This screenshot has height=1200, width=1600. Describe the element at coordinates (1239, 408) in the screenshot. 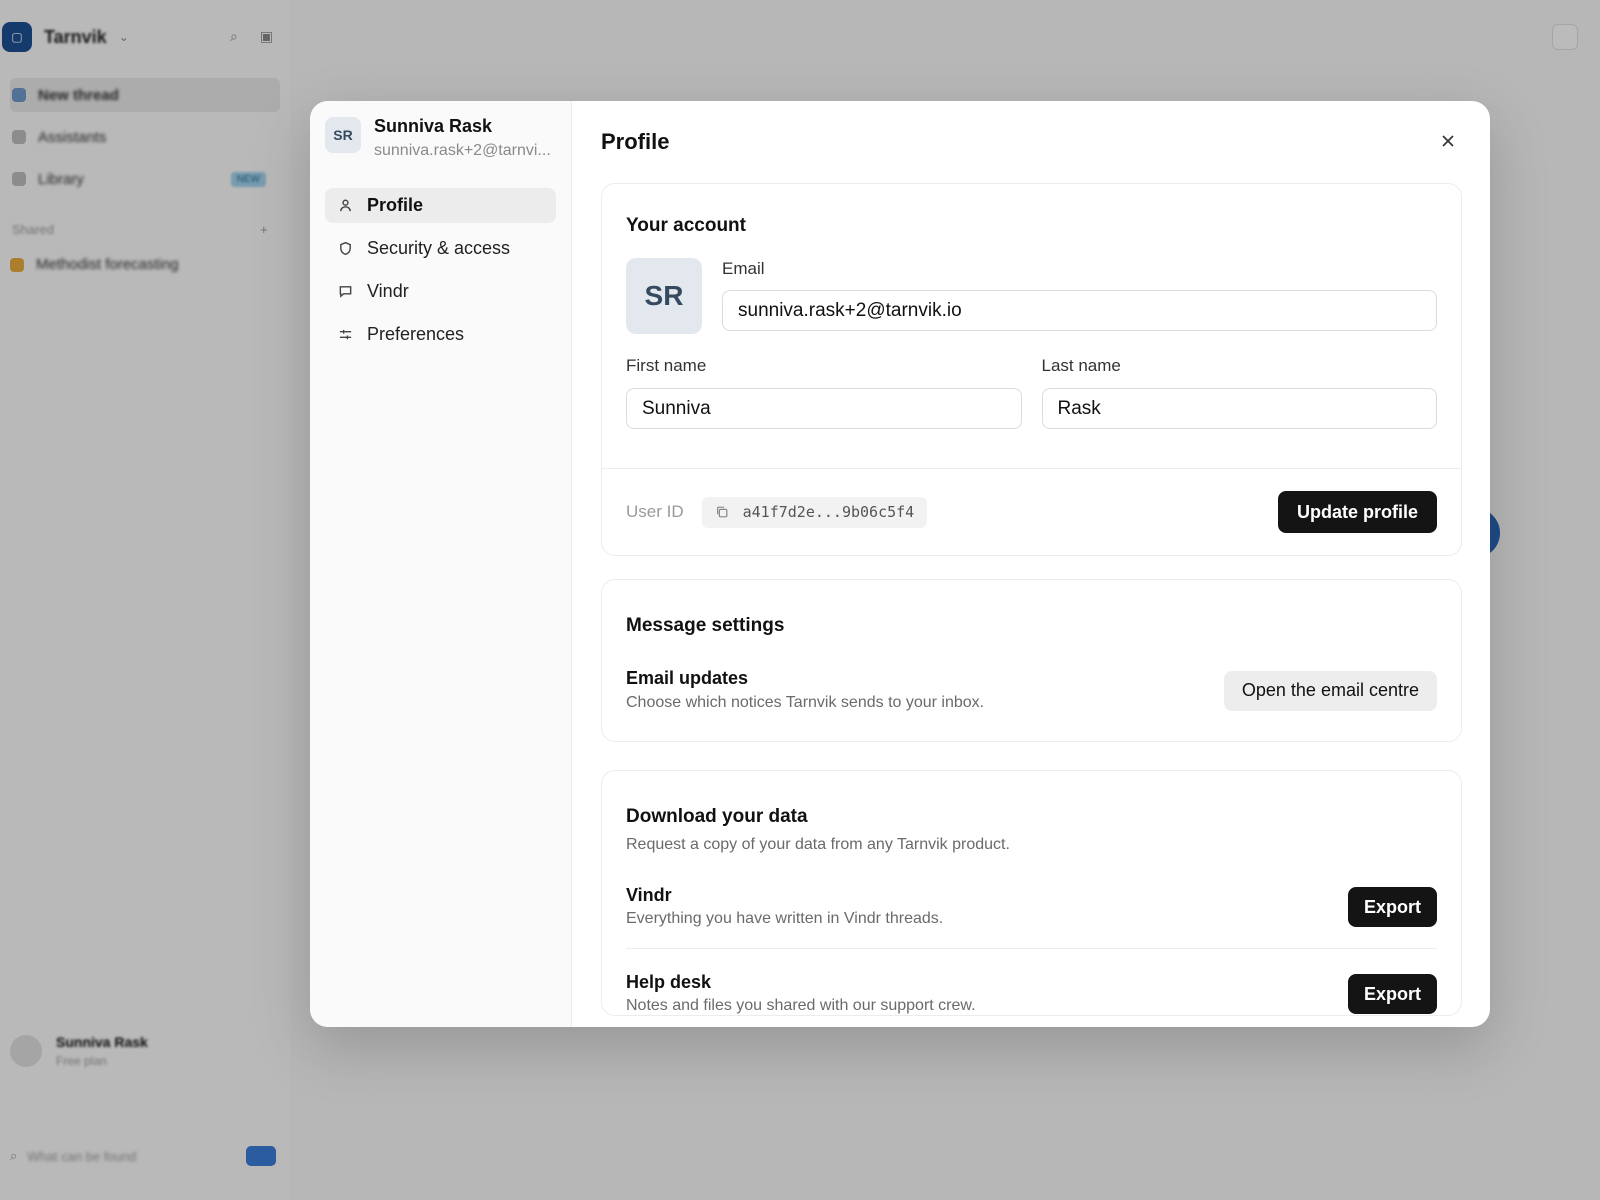

I see `last-name-input` at that location.